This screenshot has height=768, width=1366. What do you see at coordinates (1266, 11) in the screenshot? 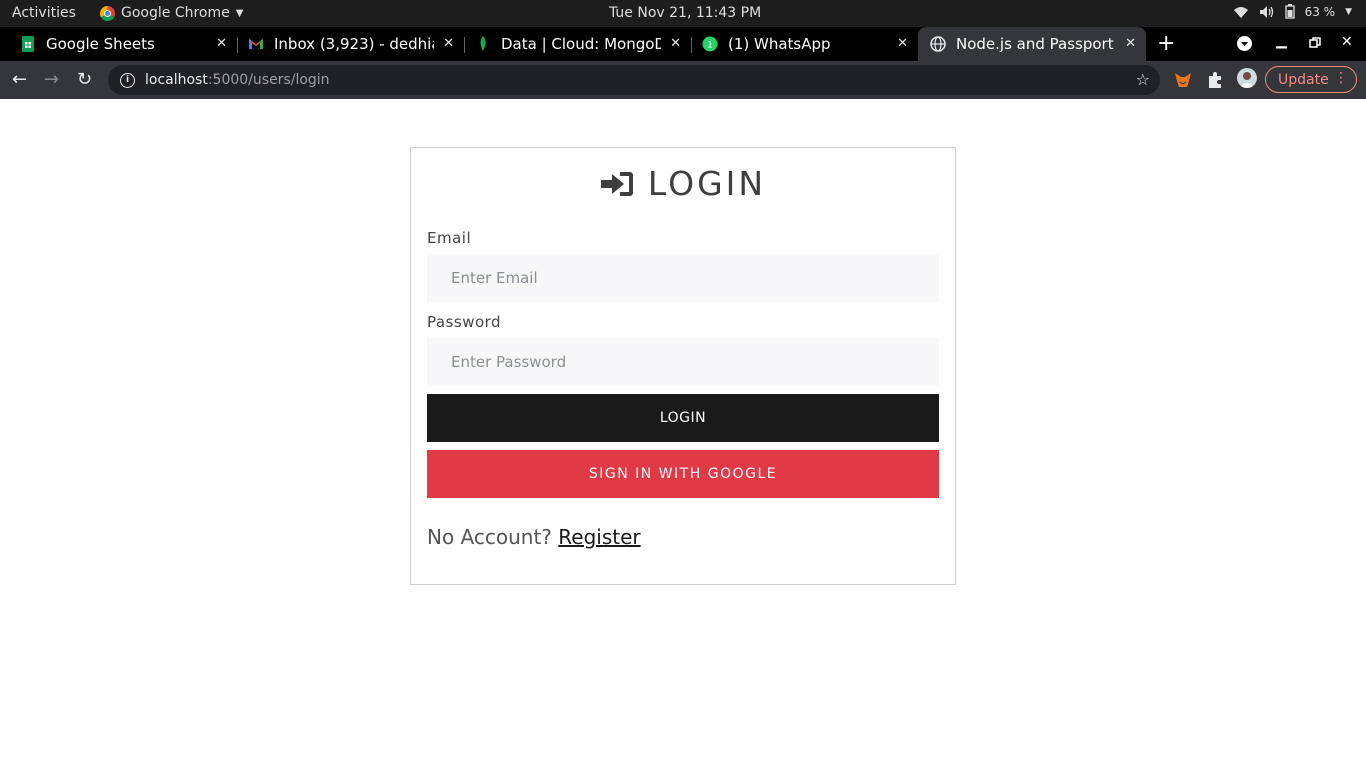
I see `volume-icon` at bounding box center [1266, 11].